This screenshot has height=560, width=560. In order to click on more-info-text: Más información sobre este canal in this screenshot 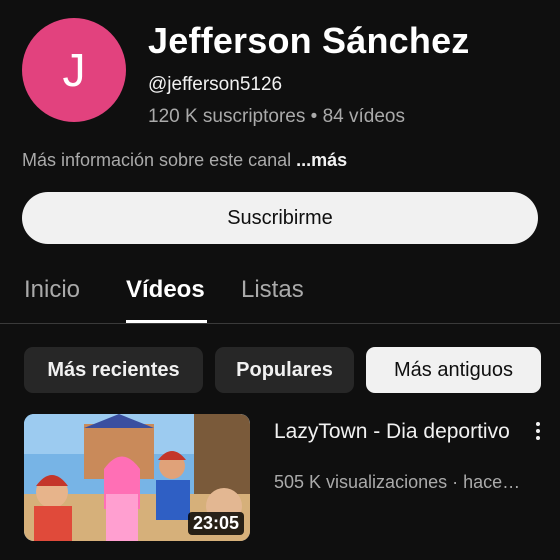, I will do `click(159, 160)`.